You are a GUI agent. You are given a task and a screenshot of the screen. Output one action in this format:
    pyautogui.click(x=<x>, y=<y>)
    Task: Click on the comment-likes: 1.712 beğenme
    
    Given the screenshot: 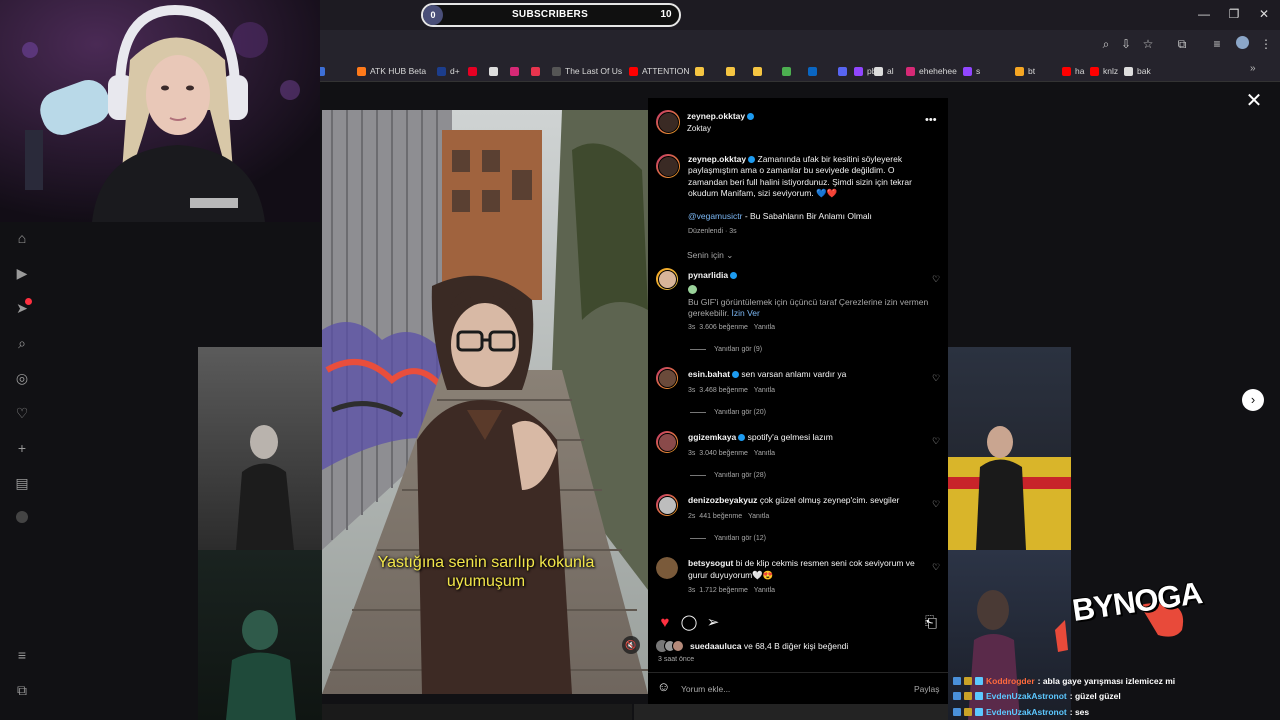 What is the action you would take?
    pyautogui.click(x=723, y=590)
    